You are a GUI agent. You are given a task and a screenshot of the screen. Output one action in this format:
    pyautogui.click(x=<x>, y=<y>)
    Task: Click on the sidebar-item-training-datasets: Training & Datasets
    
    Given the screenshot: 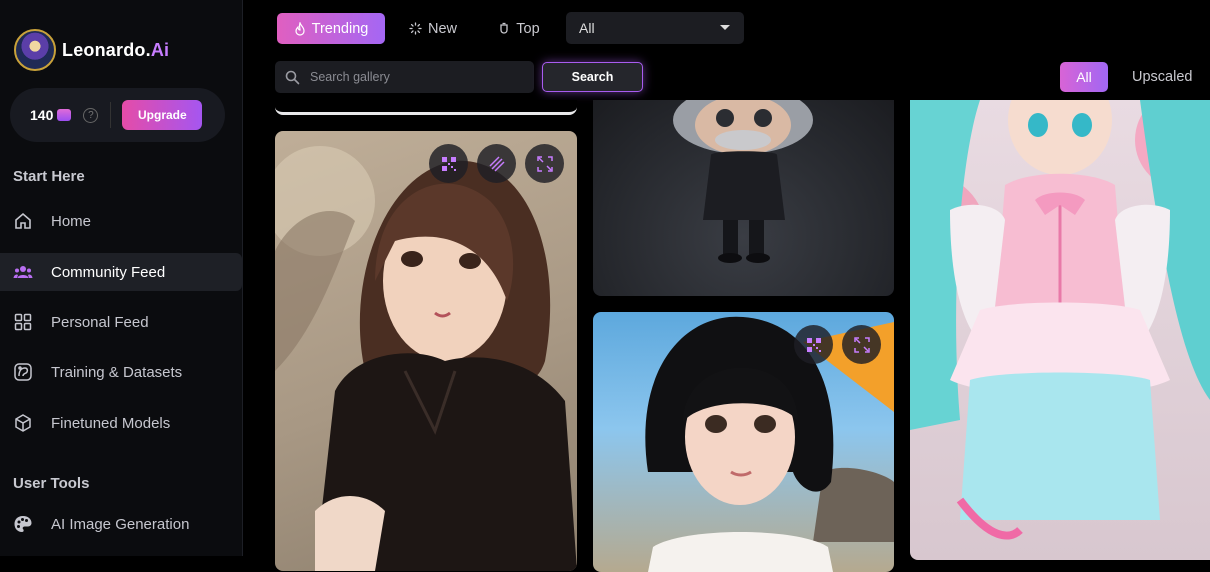 What is the action you would take?
    pyautogui.click(x=121, y=372)
    